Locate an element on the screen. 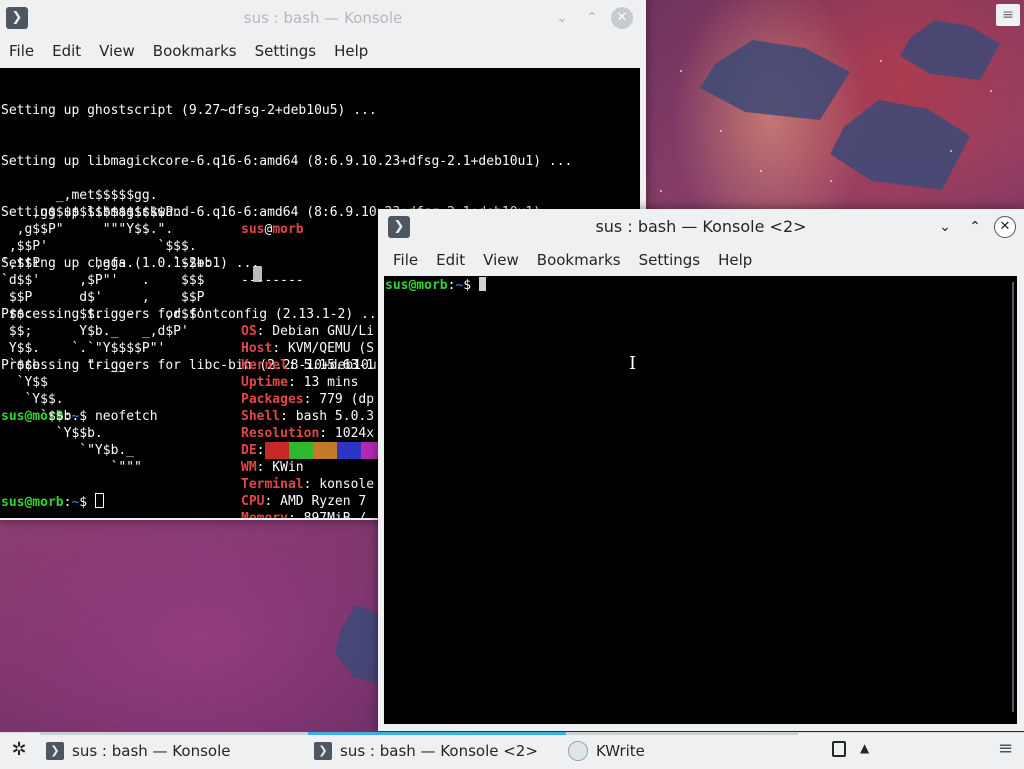  prompt-line: sus@morb:~$ is located at coordinates (435, 285).